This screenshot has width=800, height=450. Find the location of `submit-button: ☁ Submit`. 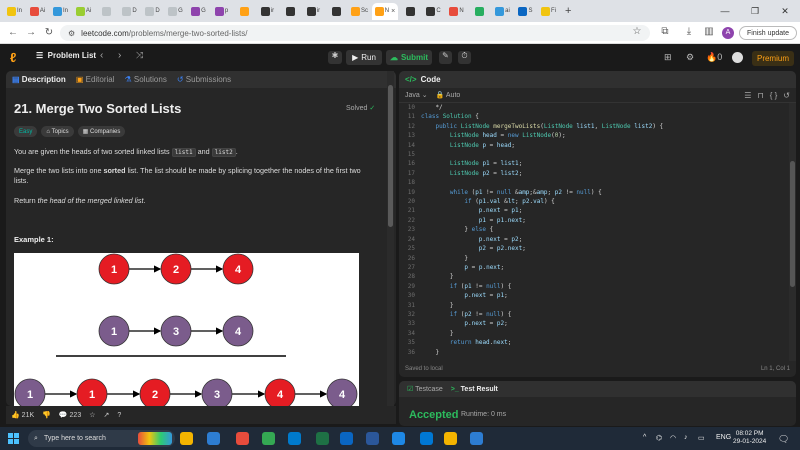

submit-button: ☁ Submit is located at coordinates (409, 57).